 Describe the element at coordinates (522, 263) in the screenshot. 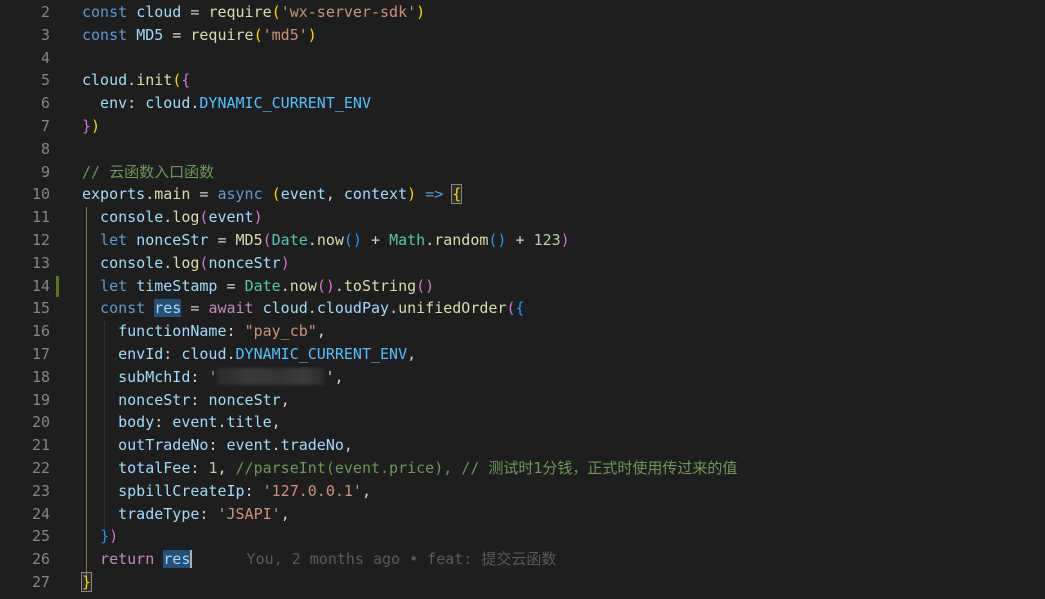

I see `code-line: 13 console.log(nonceStr)` at that location.